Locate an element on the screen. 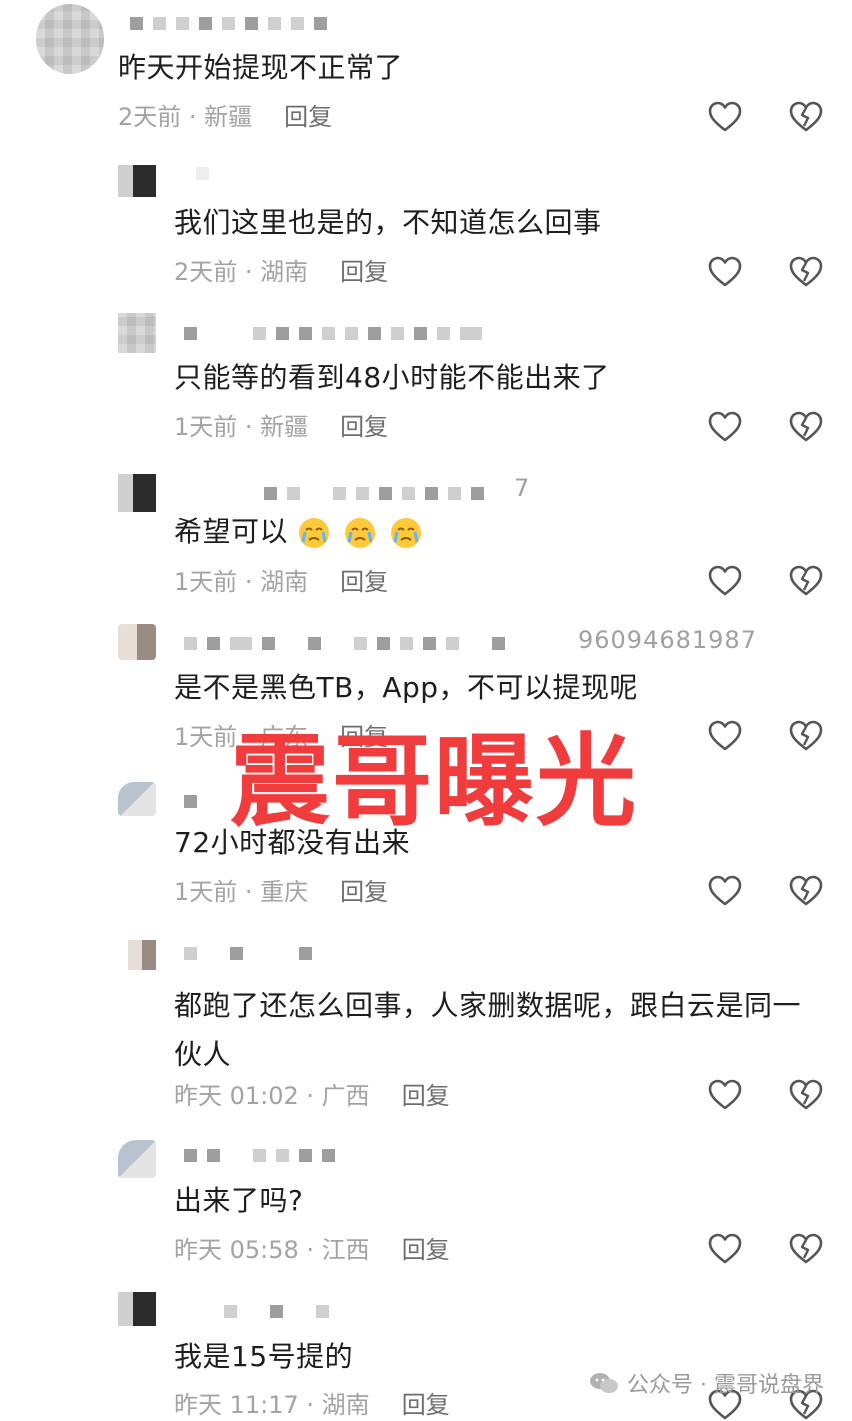 Image resolution: width=852 pixels, height=1421 pixels. comment-text: 希望可以 is located at coordinates (300, 533).